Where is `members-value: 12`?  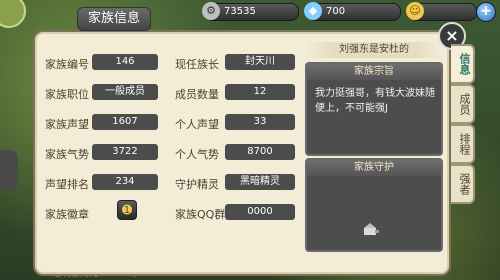 members-value: 12 is located at coordinates (260, 92).